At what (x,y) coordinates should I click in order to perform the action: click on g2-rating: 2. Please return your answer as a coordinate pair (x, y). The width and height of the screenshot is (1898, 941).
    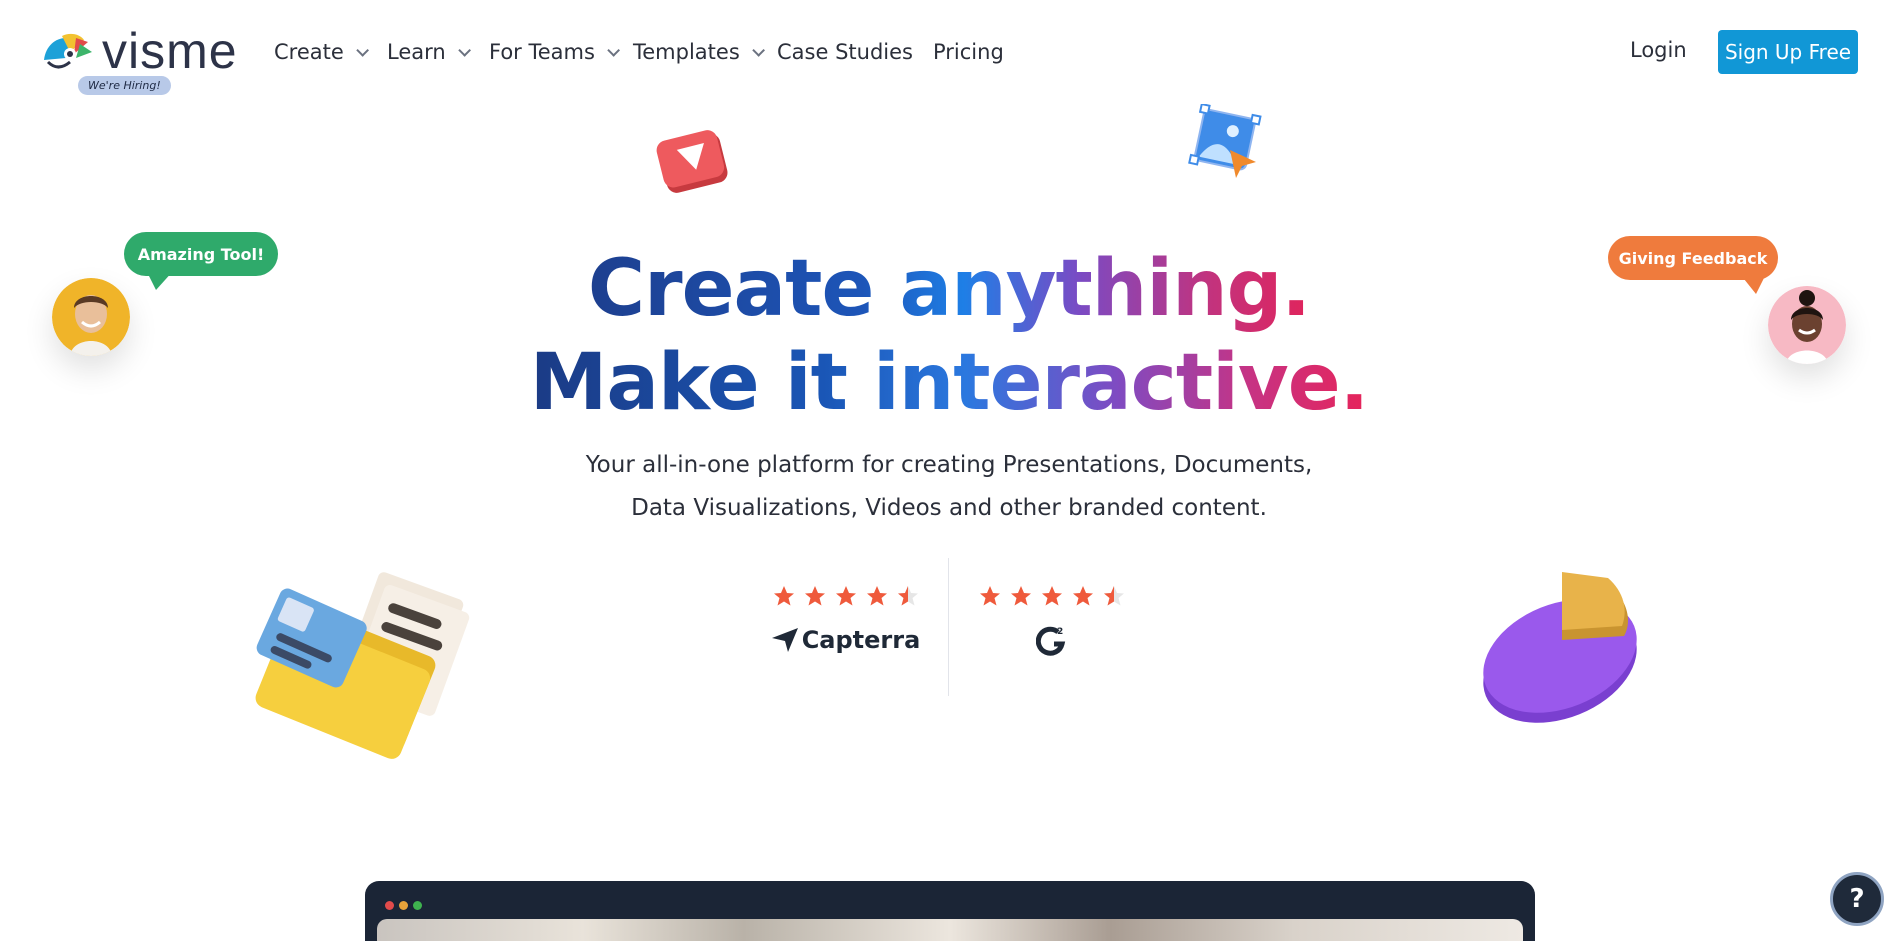
    Looking at the image, I should click on (1052, 620).